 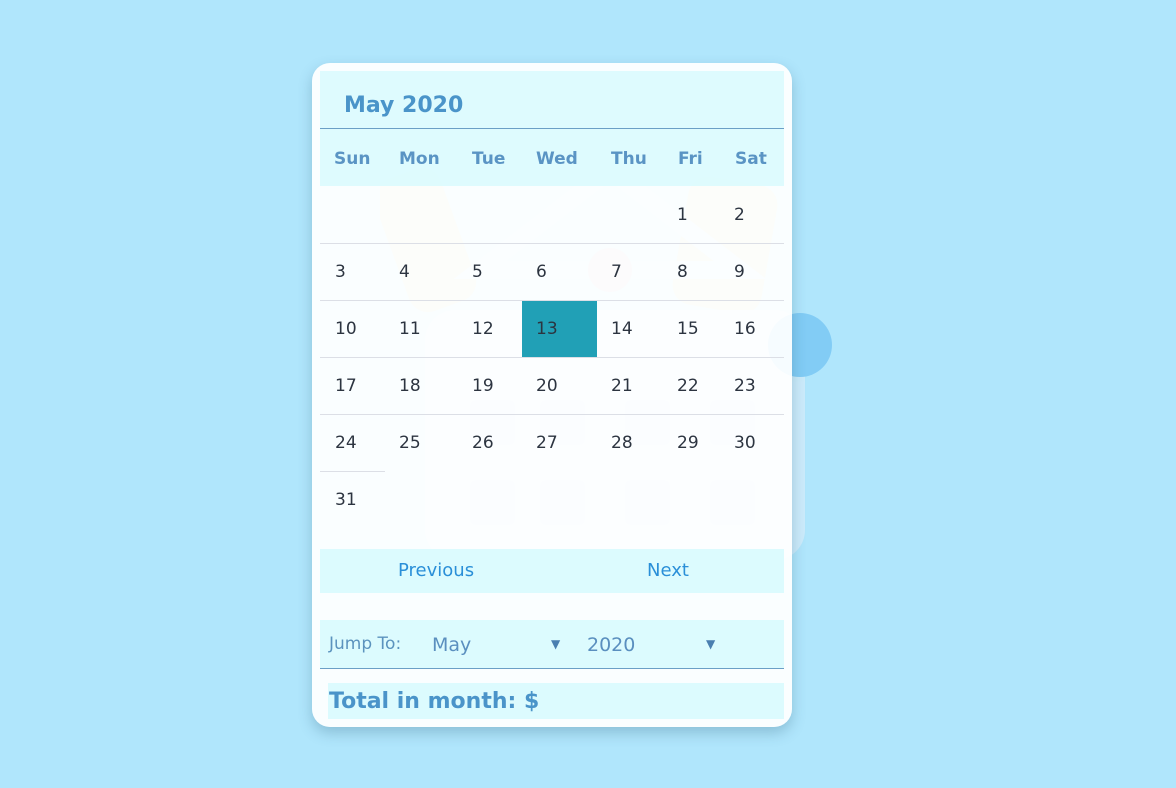 What do you see at coordinates (346, 386) in the screenshot?
I see `day-cell: 17` at bounding box center [346, 386].